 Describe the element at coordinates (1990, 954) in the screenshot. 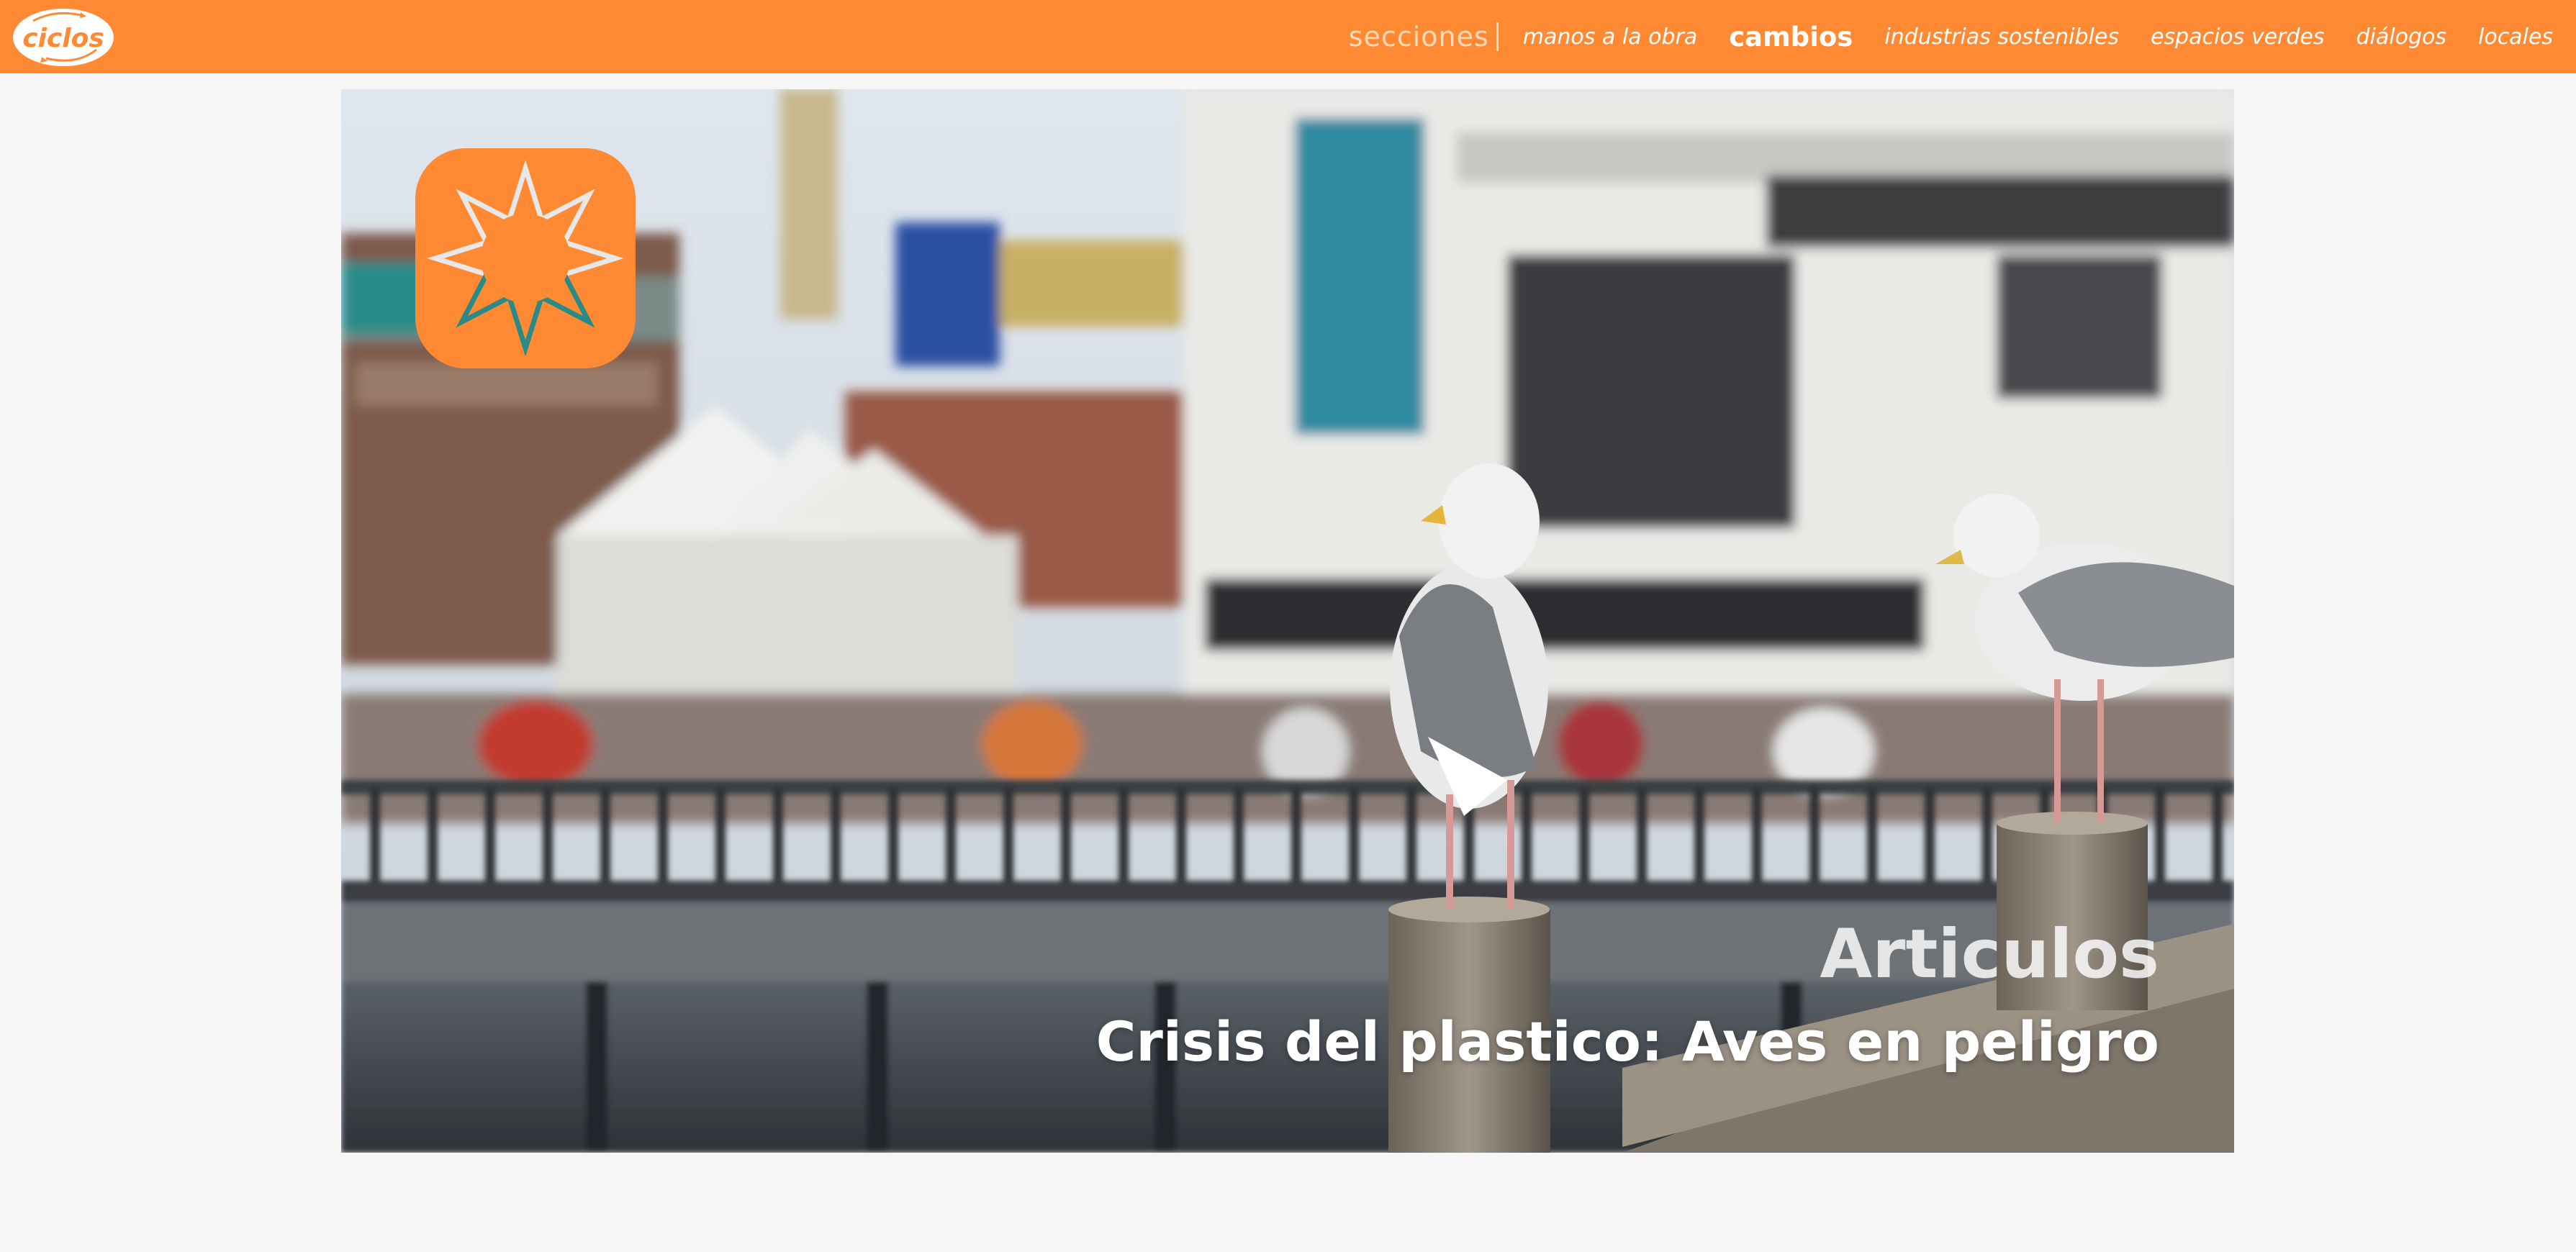

I see `article-category: Articulos` at that location.